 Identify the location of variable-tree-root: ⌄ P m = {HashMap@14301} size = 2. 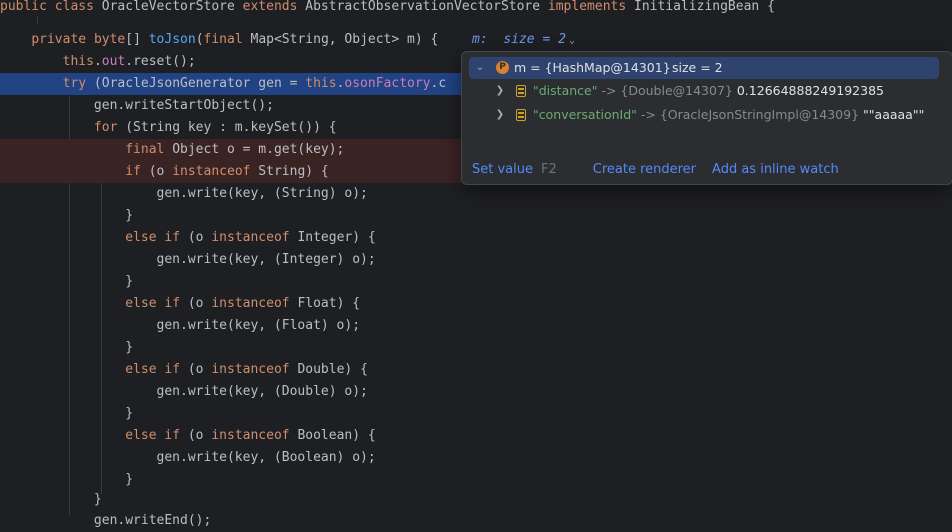
(704, 68).